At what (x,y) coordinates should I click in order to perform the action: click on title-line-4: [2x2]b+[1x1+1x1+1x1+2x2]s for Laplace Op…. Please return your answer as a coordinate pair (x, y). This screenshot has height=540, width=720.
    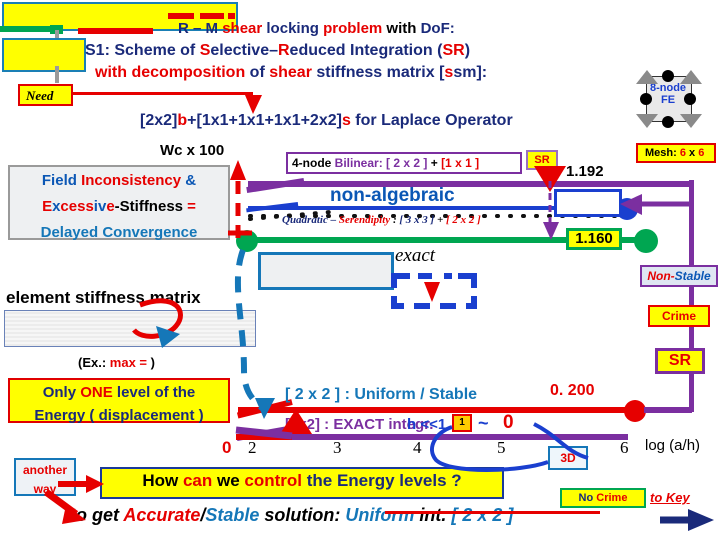
    Looking at the image, I should click on (326, 120).